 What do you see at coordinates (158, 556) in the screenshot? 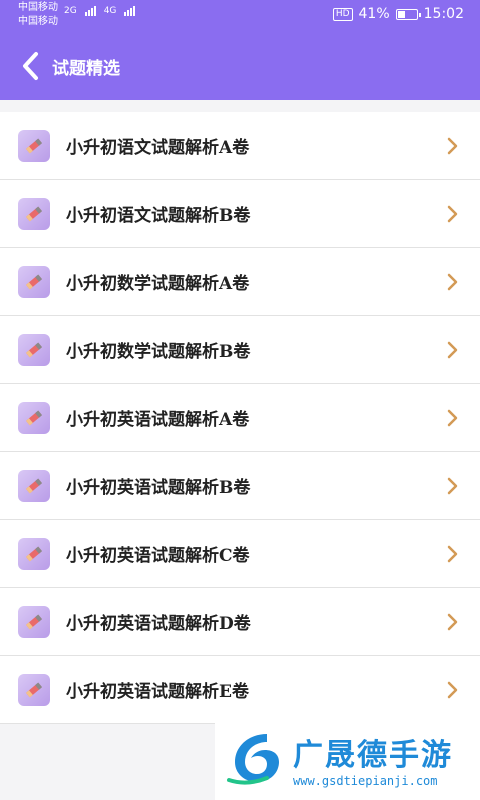
I see `list-item-label: 小升初英语试题解析C卷` at bounding box center [158, 556].